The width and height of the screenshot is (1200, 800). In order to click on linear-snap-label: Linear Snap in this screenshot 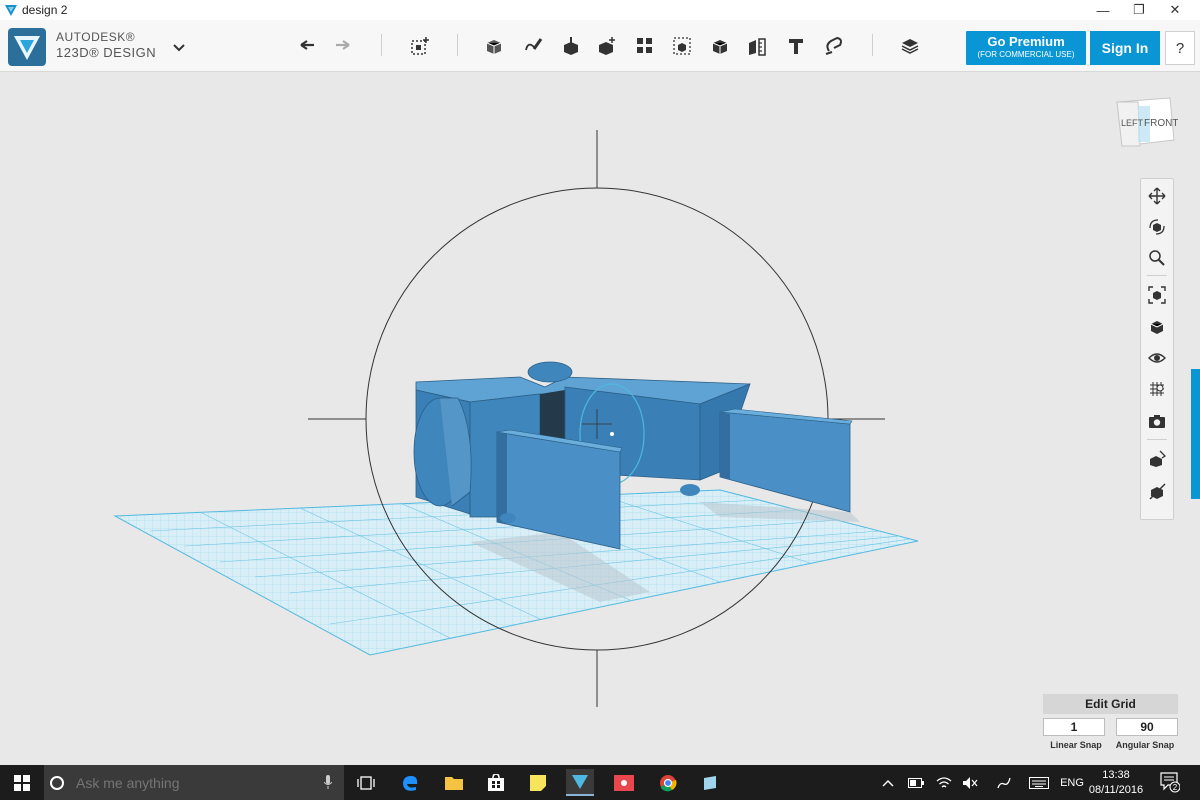, I will do `click(1076, 745)`.